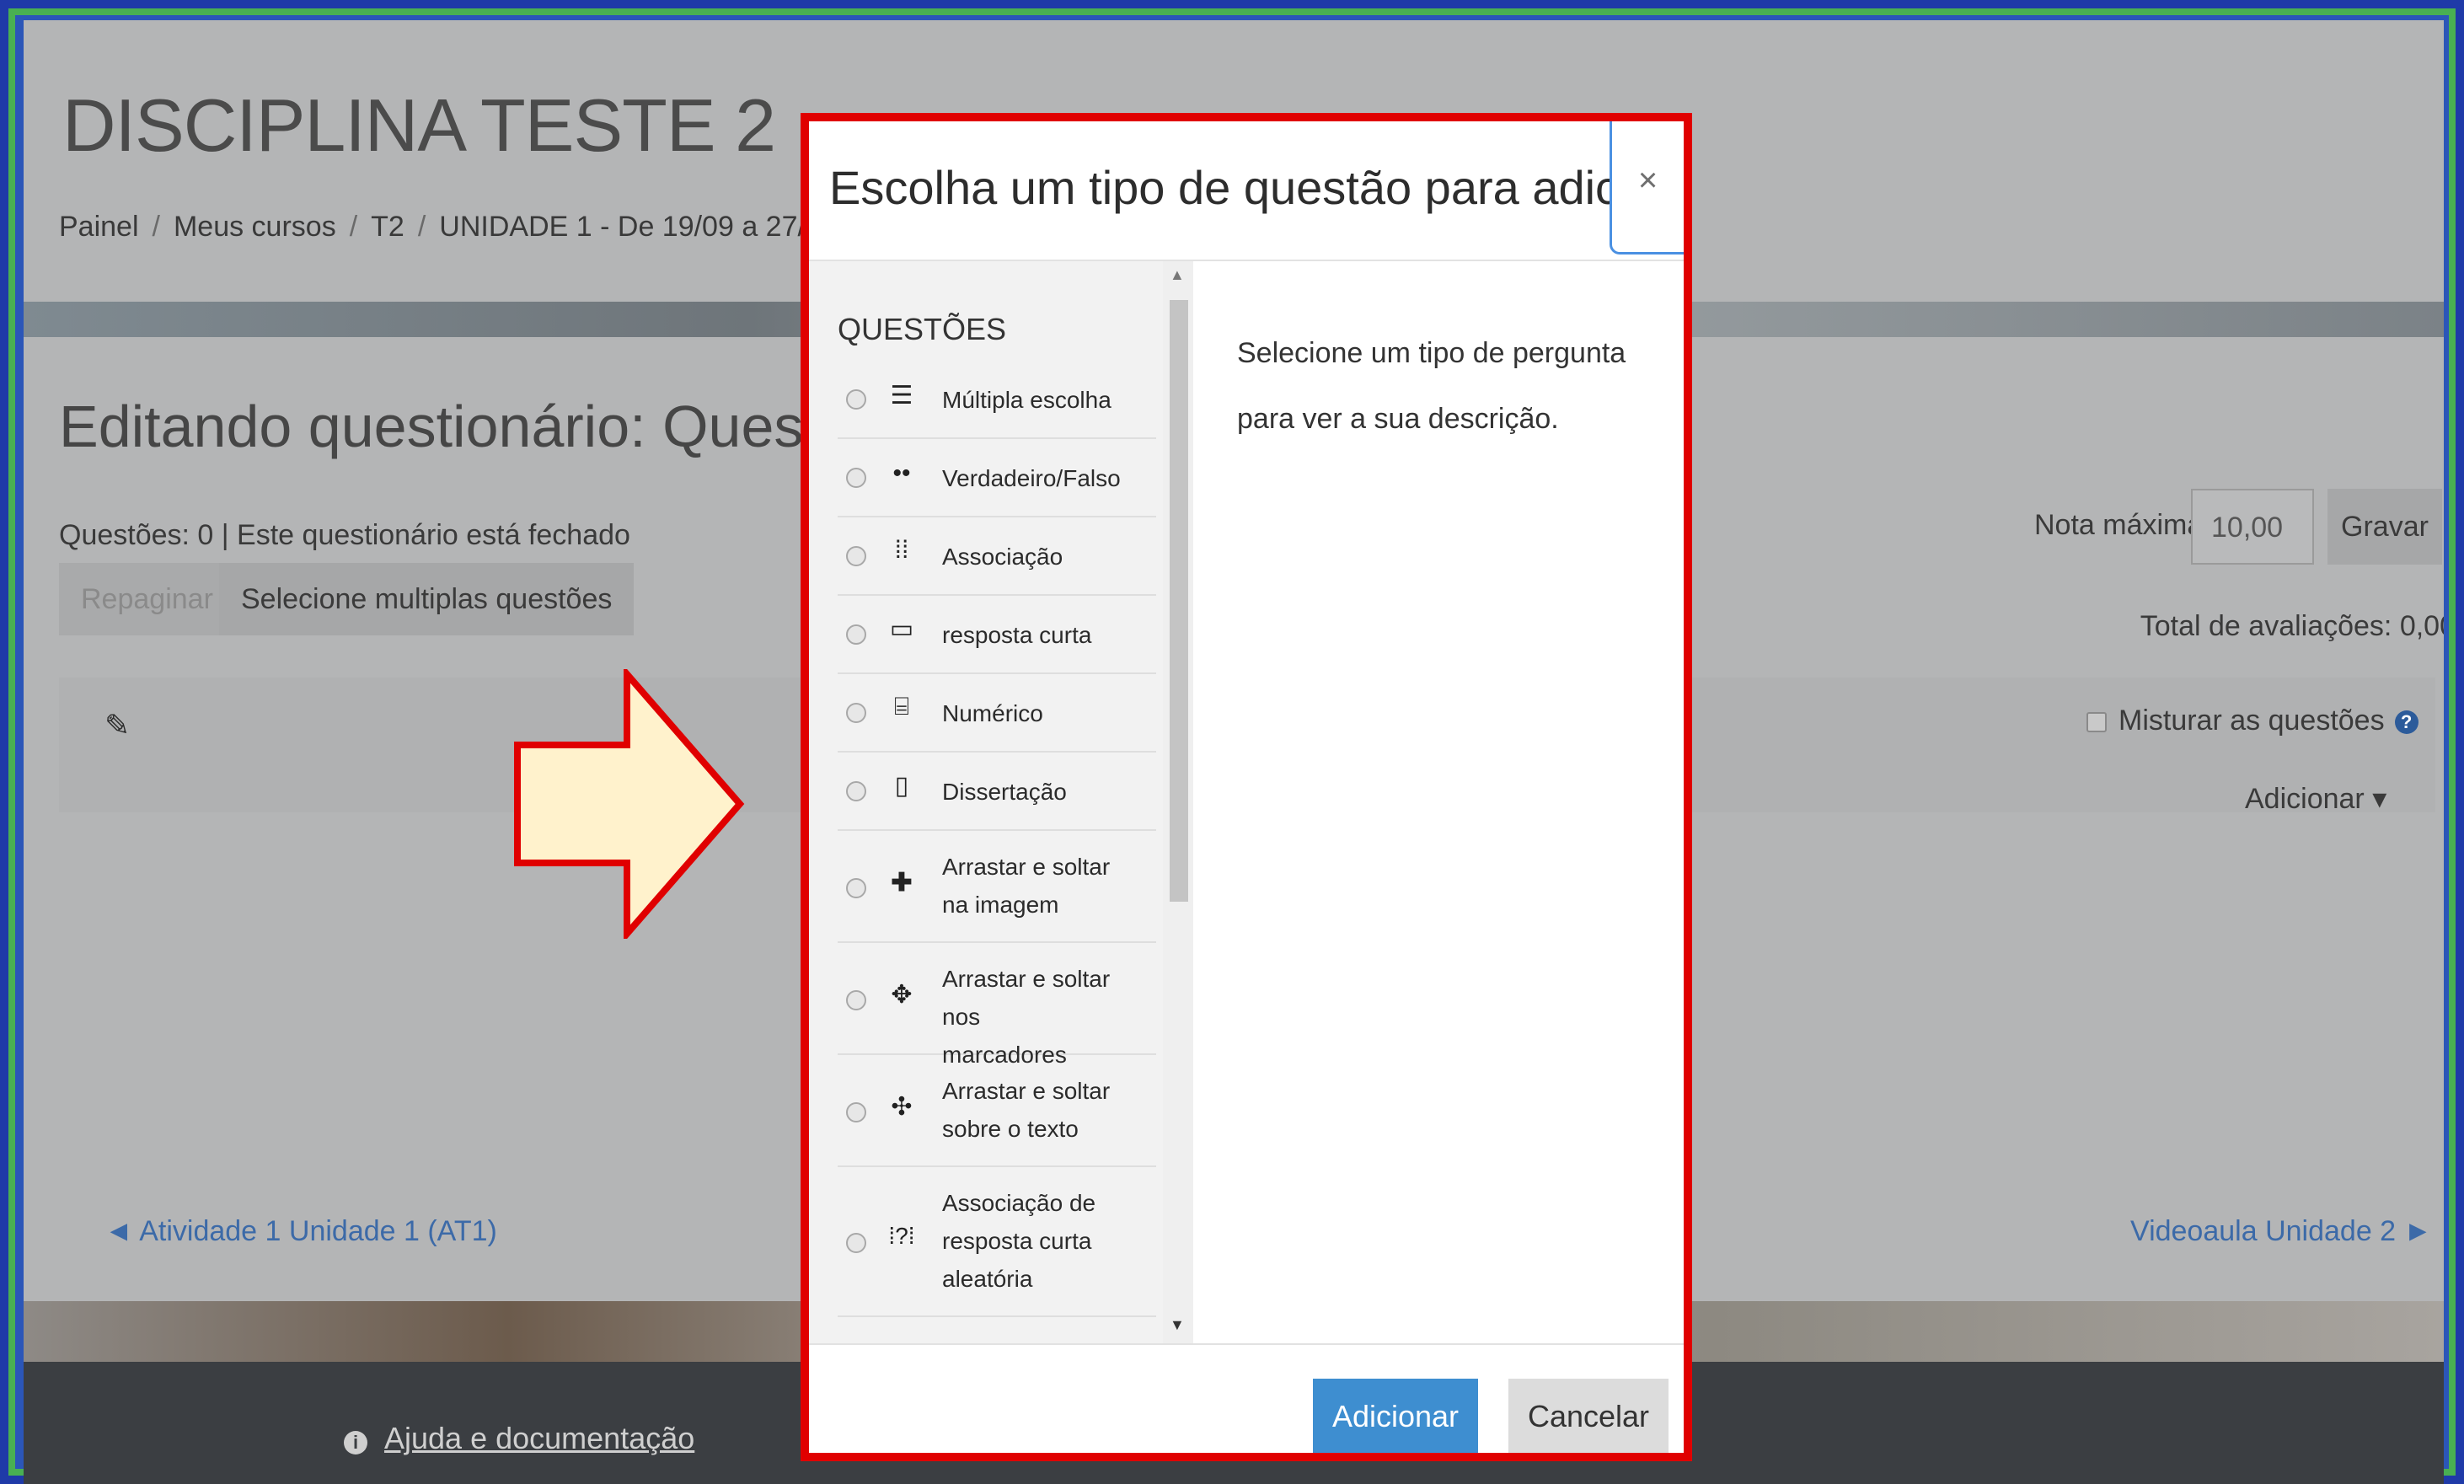  What do you see at coordinates (901, 396) in the screenshot?
I see `list-icon: ☰` at bounding box center [901, 396].